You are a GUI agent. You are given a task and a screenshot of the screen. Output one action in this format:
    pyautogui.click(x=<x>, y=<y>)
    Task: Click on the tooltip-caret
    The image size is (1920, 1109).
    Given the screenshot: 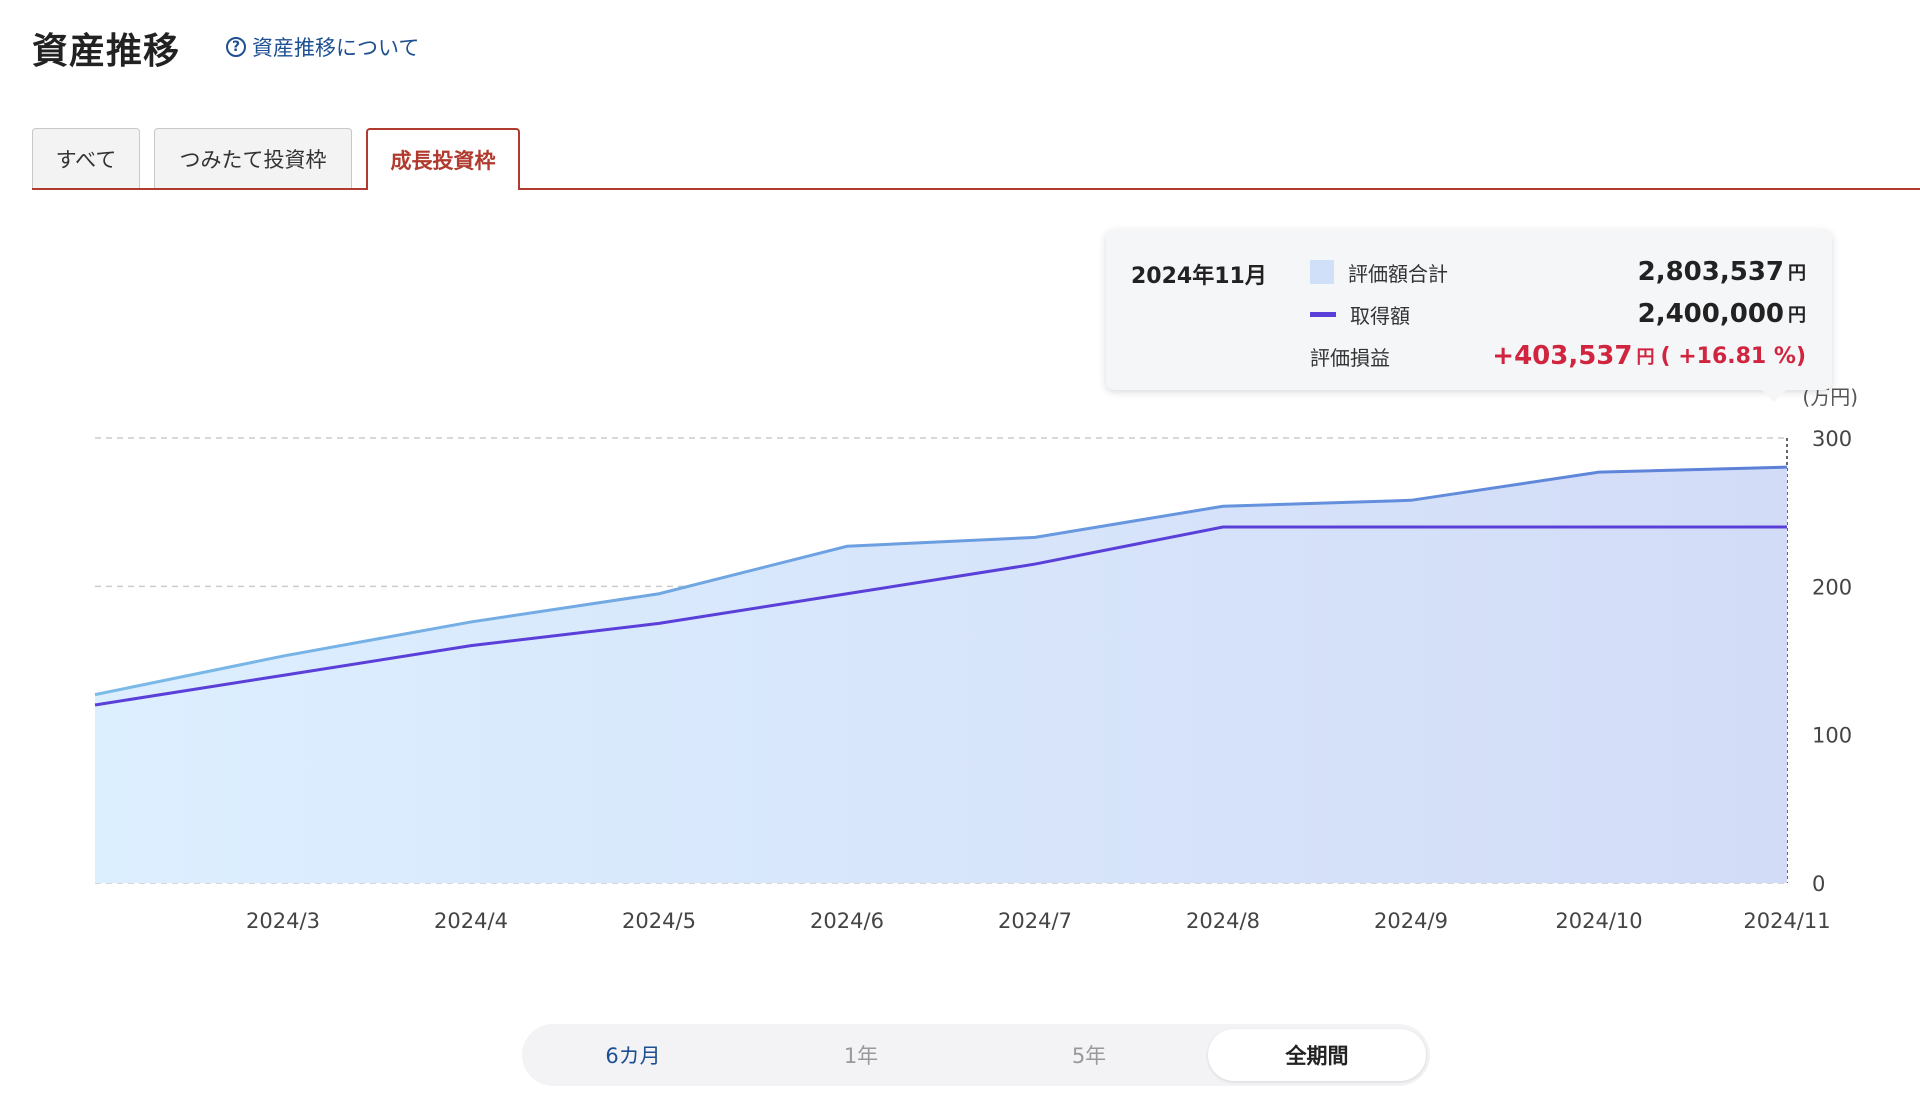 What is the action you would take?
    pyautogui.click(x=1774, y=396)
    